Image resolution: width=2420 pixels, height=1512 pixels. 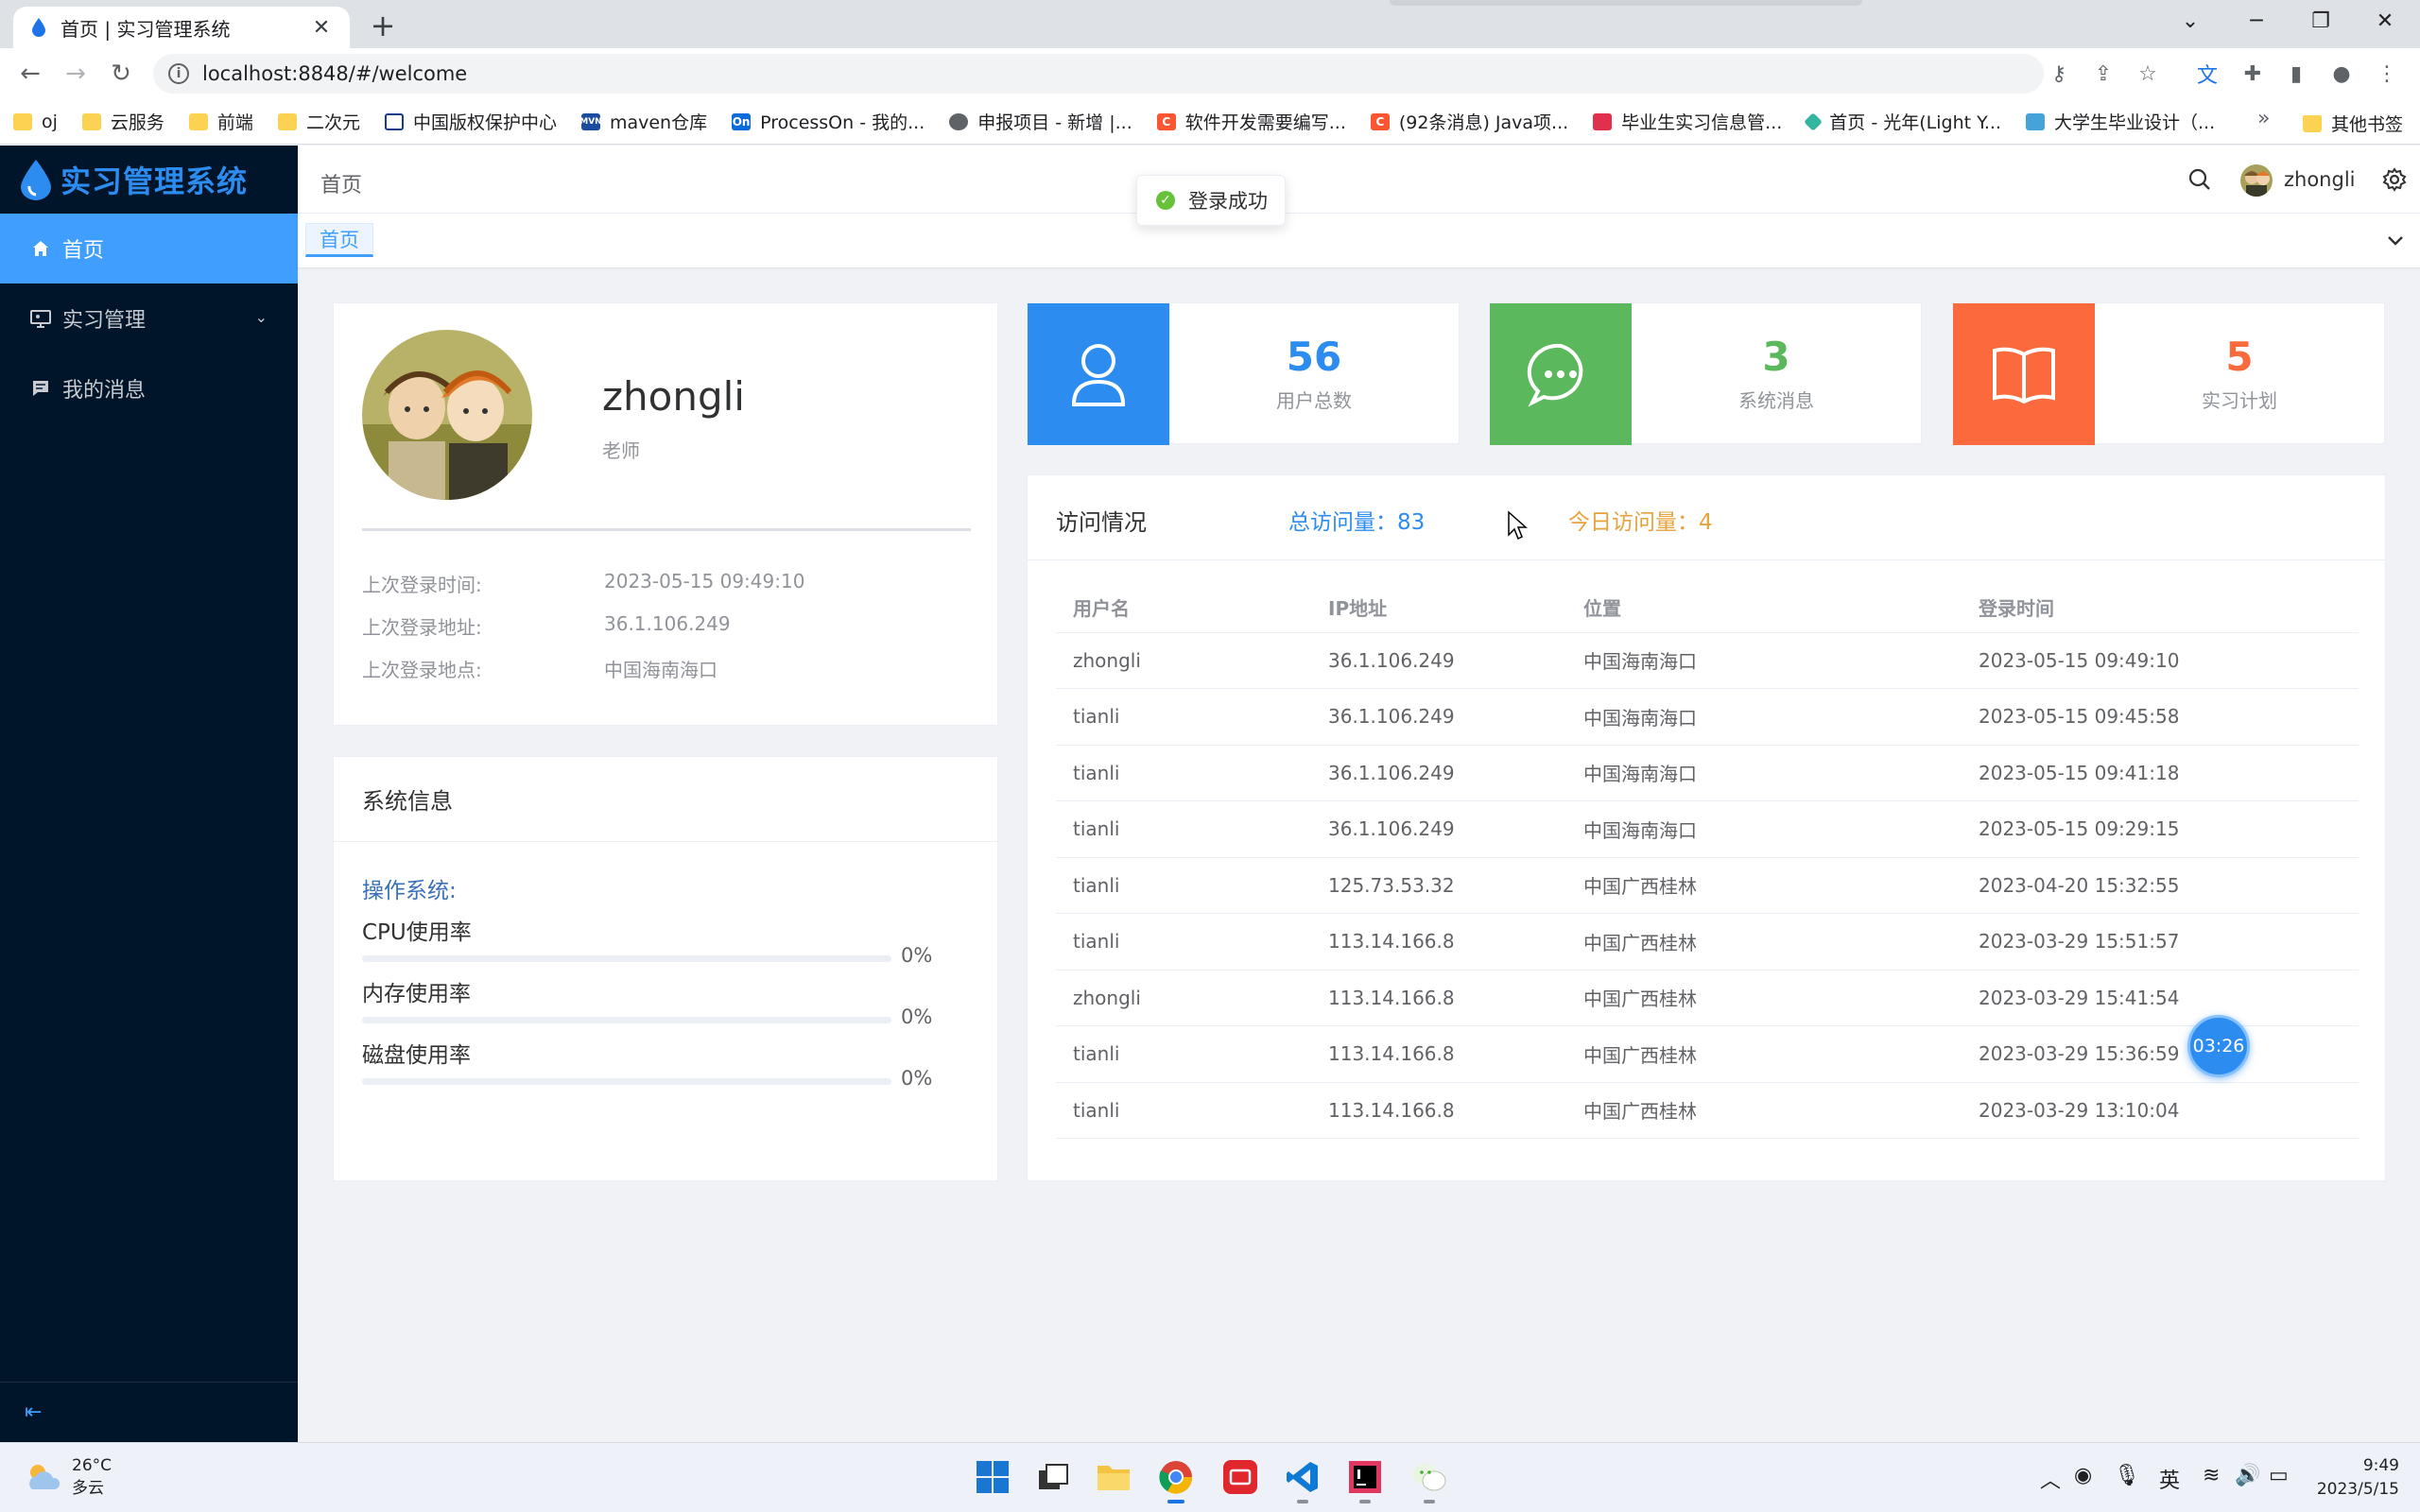 What do you see at coordinates (2312, 123) in the screenshot?
I see `folder-icon` at bounding box center [2312, 123].